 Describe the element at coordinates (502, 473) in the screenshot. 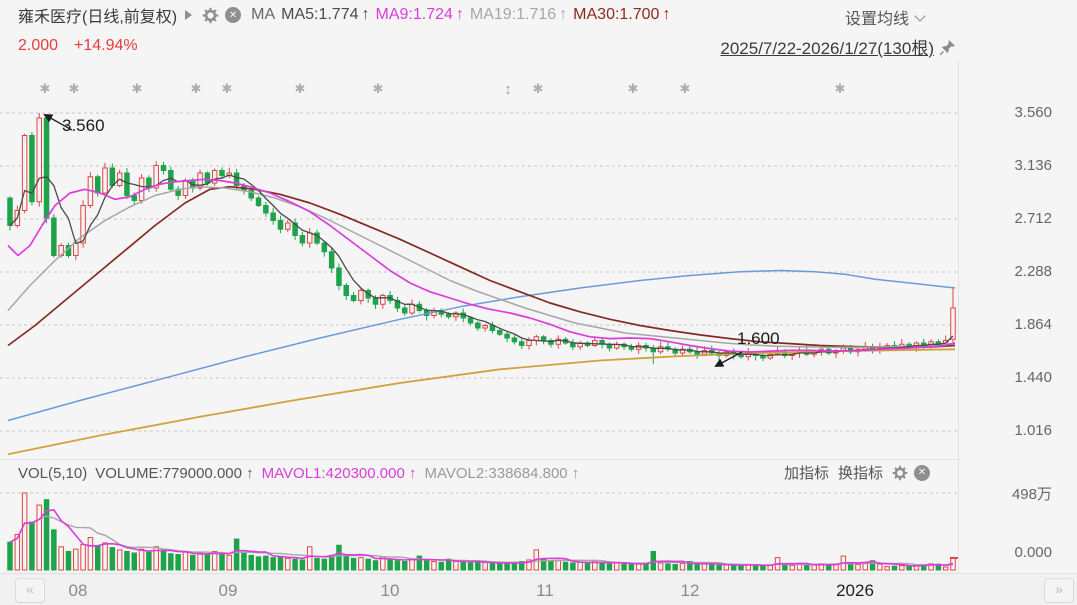

I see `volume-legend-item: MAVOL2:338684.800 ↑` at that location.